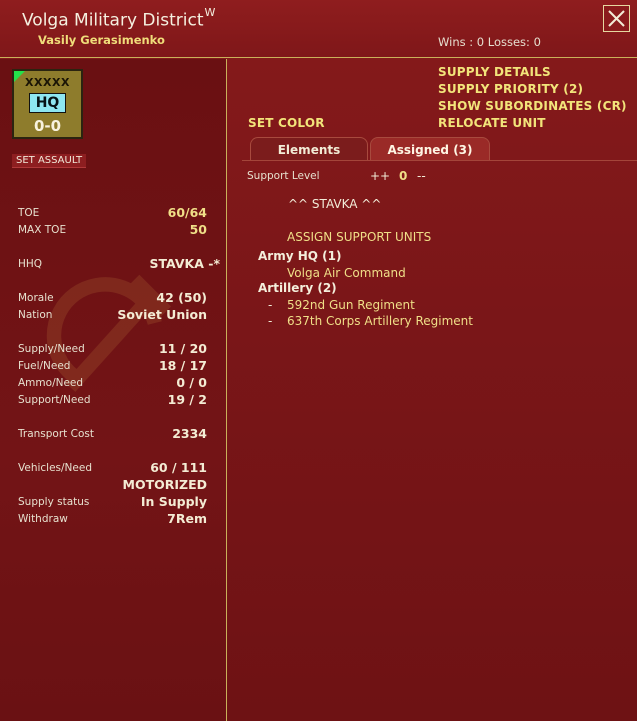 The image size is (637, 721). I want to click on stat-value-supply: 11 / 20, so click(182, 348).